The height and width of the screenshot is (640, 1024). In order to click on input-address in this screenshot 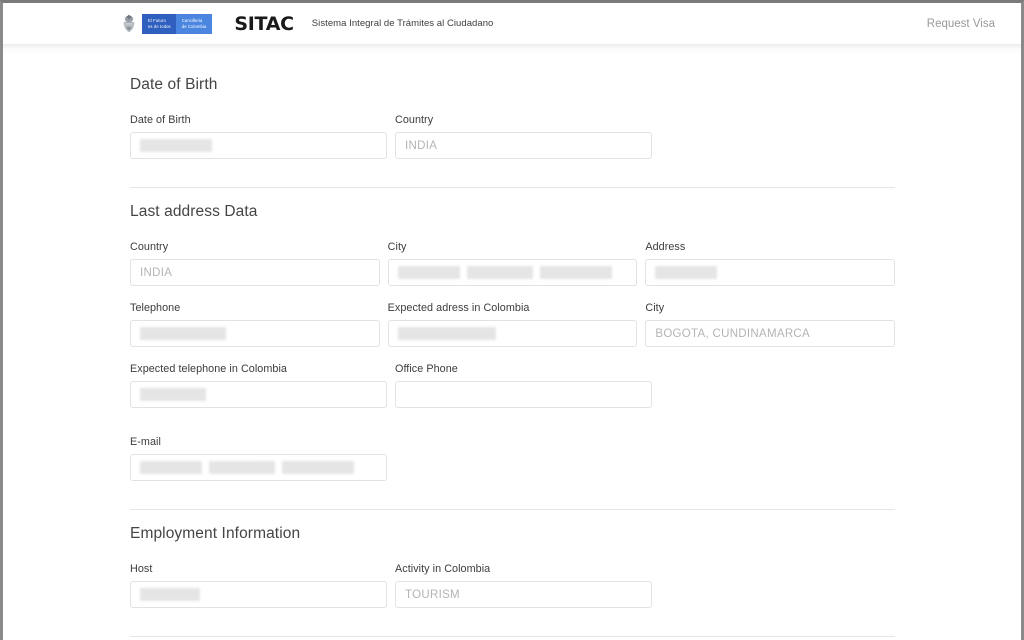, I will do `click(770, 272)`.